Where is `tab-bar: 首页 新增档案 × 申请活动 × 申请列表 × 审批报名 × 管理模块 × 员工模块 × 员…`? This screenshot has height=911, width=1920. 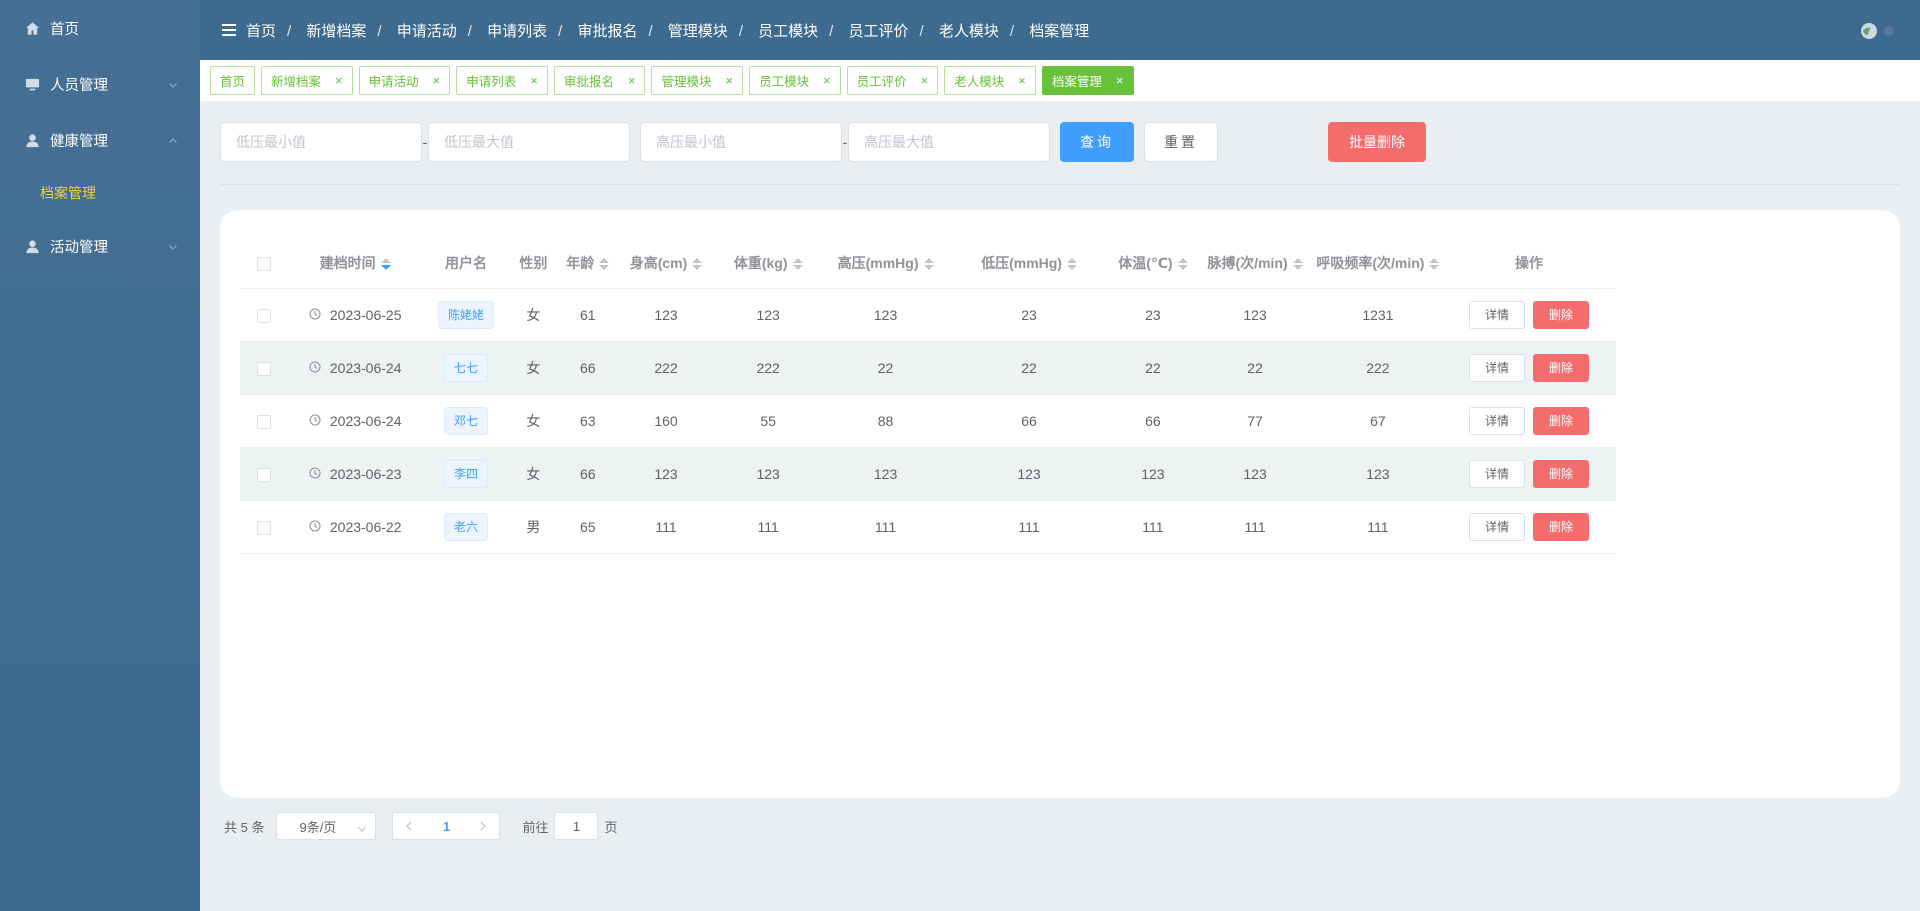
tab-bar: 首页 新增档案 × 申请活动 × 申请列表 × 审批报名 × 管理模块 × 员工模块 × 员… is located at coordinates (1060, 81).